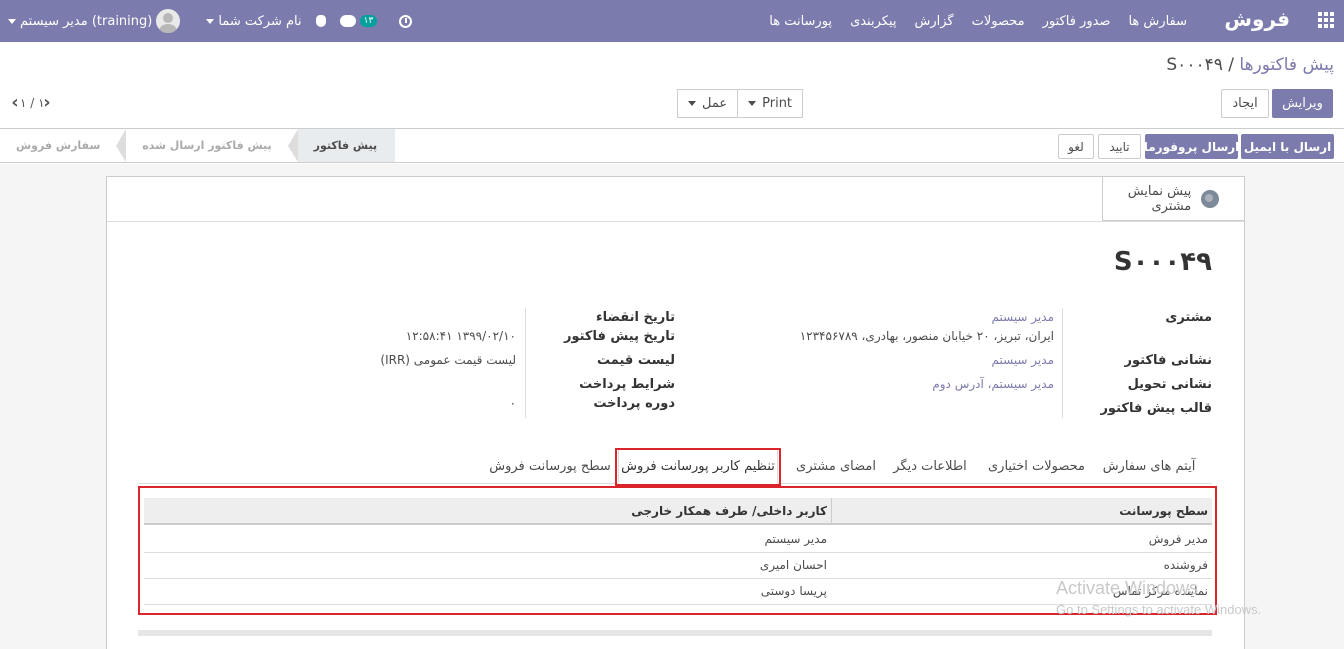 This screenshot has height=649, width=1344. Describe the element at coordinates (1287, 146) in the screenshot. I see `send-email-button: ارسال با ایمیل` at that location.